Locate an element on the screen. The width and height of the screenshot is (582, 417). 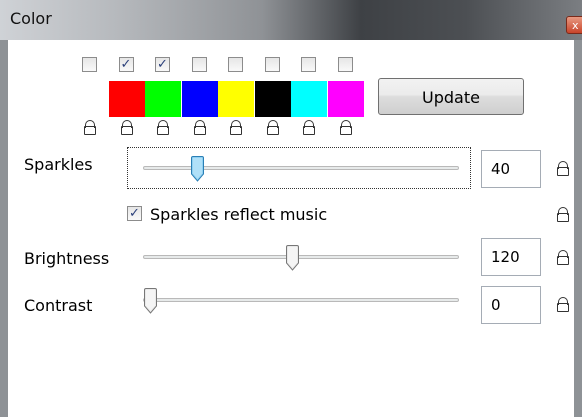
sparkles-reflect-checkbox: ✓ is located at coordinates (134, 213).